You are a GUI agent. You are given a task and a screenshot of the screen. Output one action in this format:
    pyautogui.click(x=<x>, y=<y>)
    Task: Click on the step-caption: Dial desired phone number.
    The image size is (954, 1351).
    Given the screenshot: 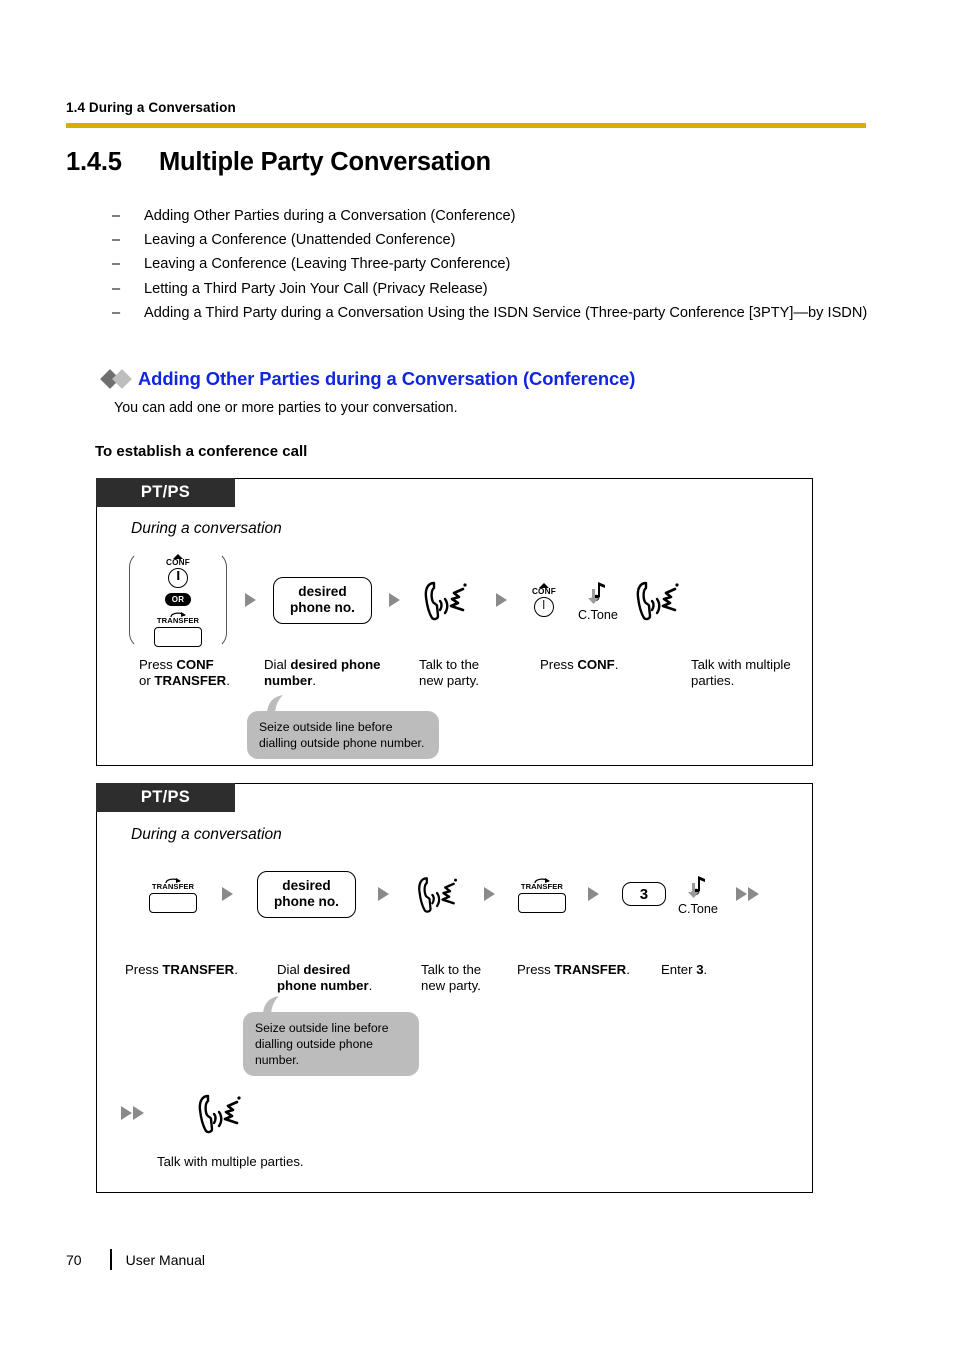 What is the action you would take?
    pyautogui.click(x=322, y=672)
    